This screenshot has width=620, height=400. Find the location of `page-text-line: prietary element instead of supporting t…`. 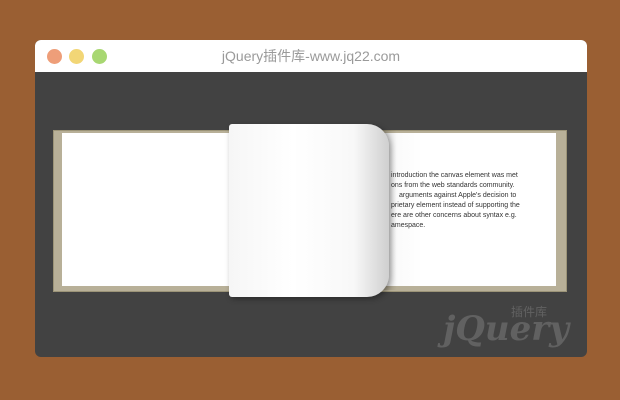

page-text-line: prietary element instead of supporting t… is located at coordinates (455, 205).